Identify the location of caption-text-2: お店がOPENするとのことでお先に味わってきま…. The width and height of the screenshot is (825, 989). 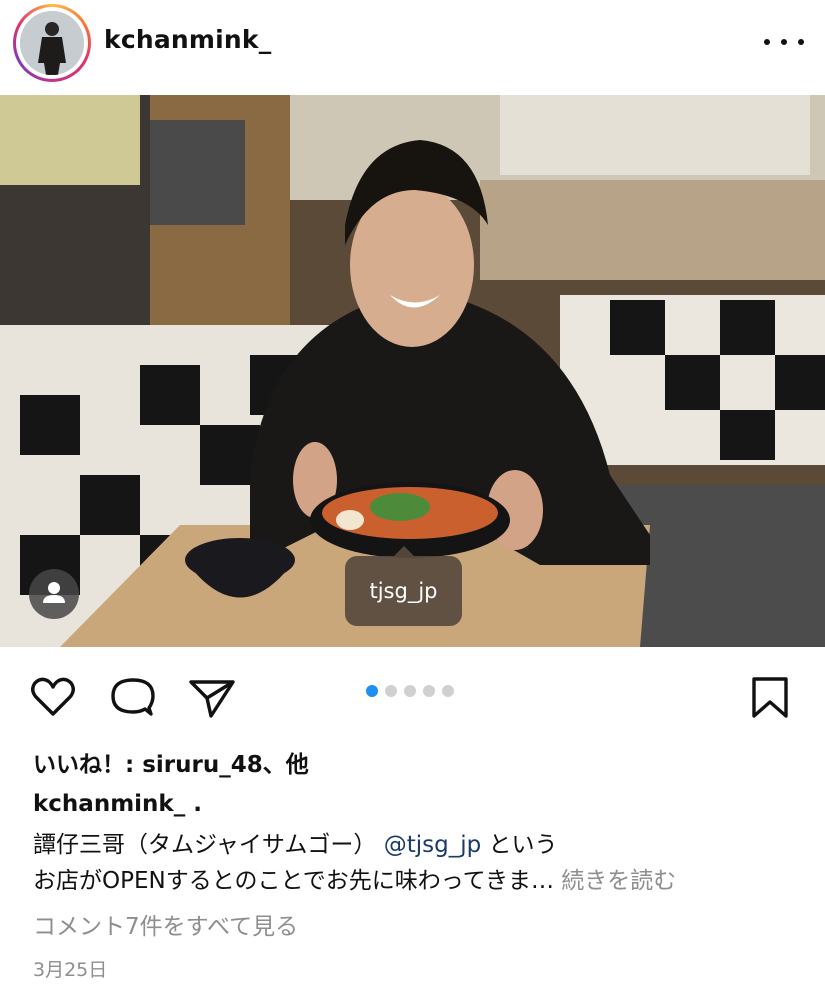
(293, 881).